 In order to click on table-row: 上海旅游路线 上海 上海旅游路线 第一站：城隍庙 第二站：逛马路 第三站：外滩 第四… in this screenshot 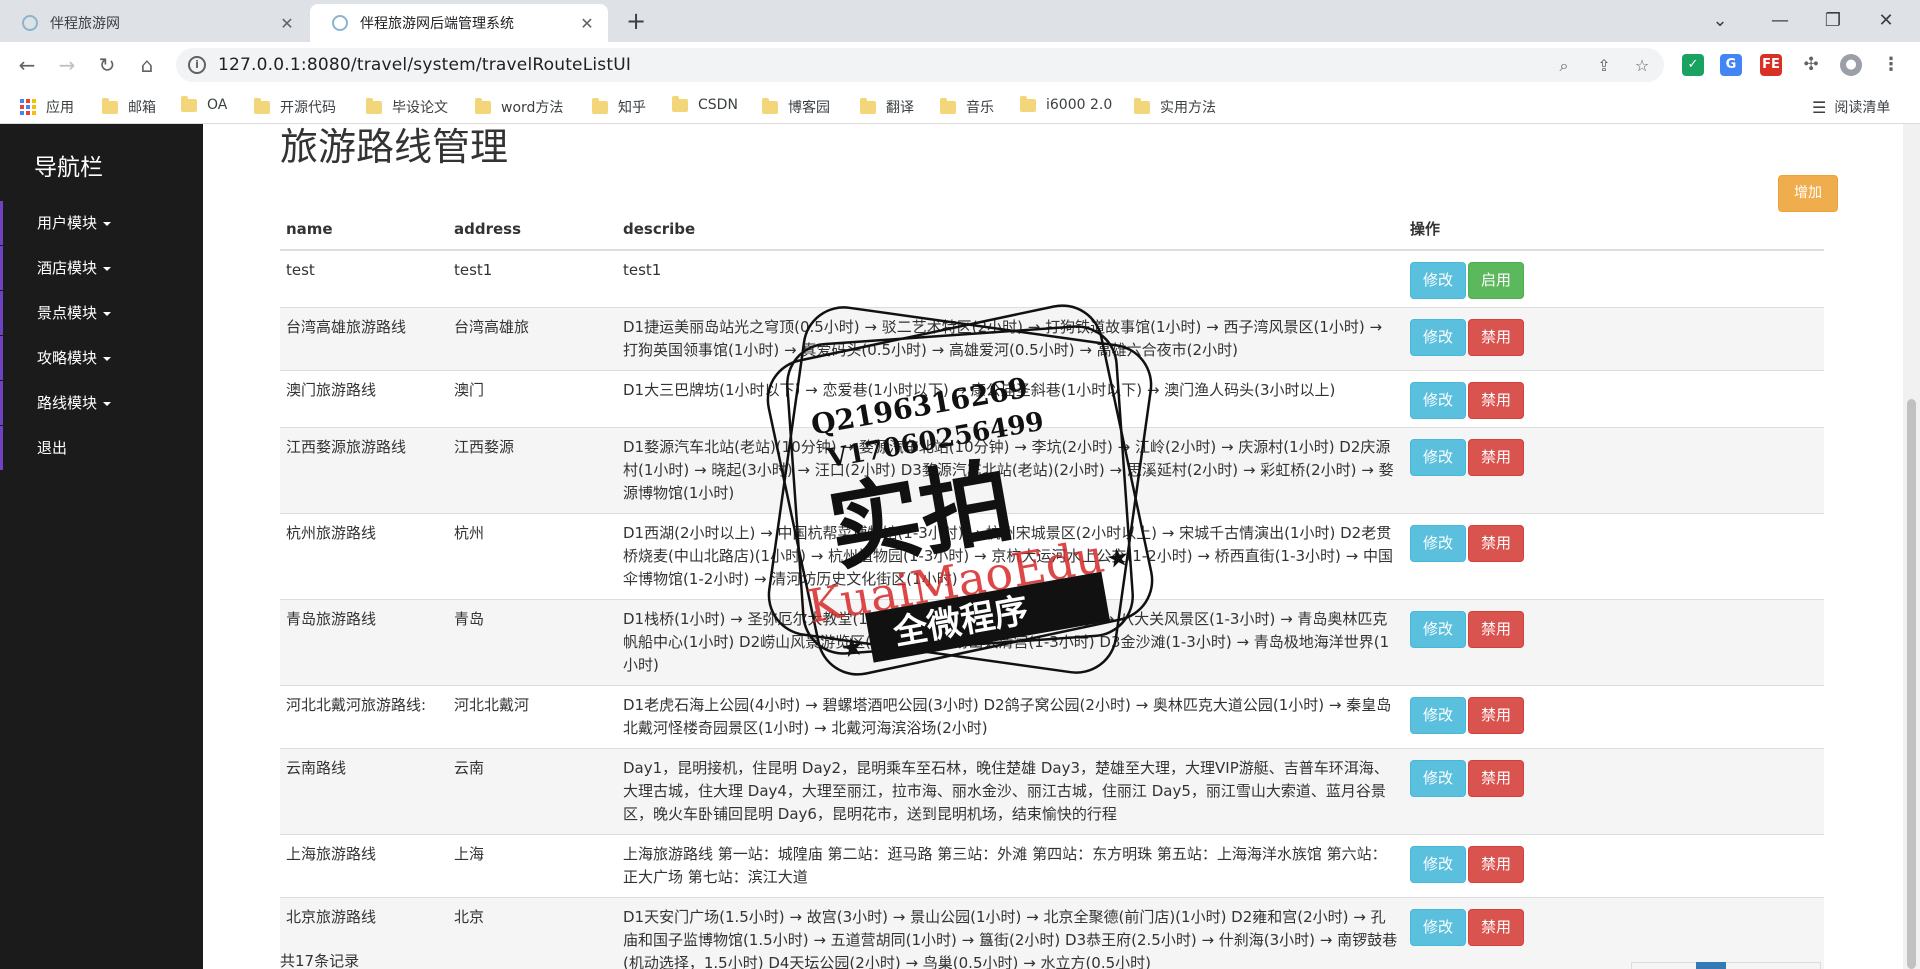, I will do `click(1052, 866)`.